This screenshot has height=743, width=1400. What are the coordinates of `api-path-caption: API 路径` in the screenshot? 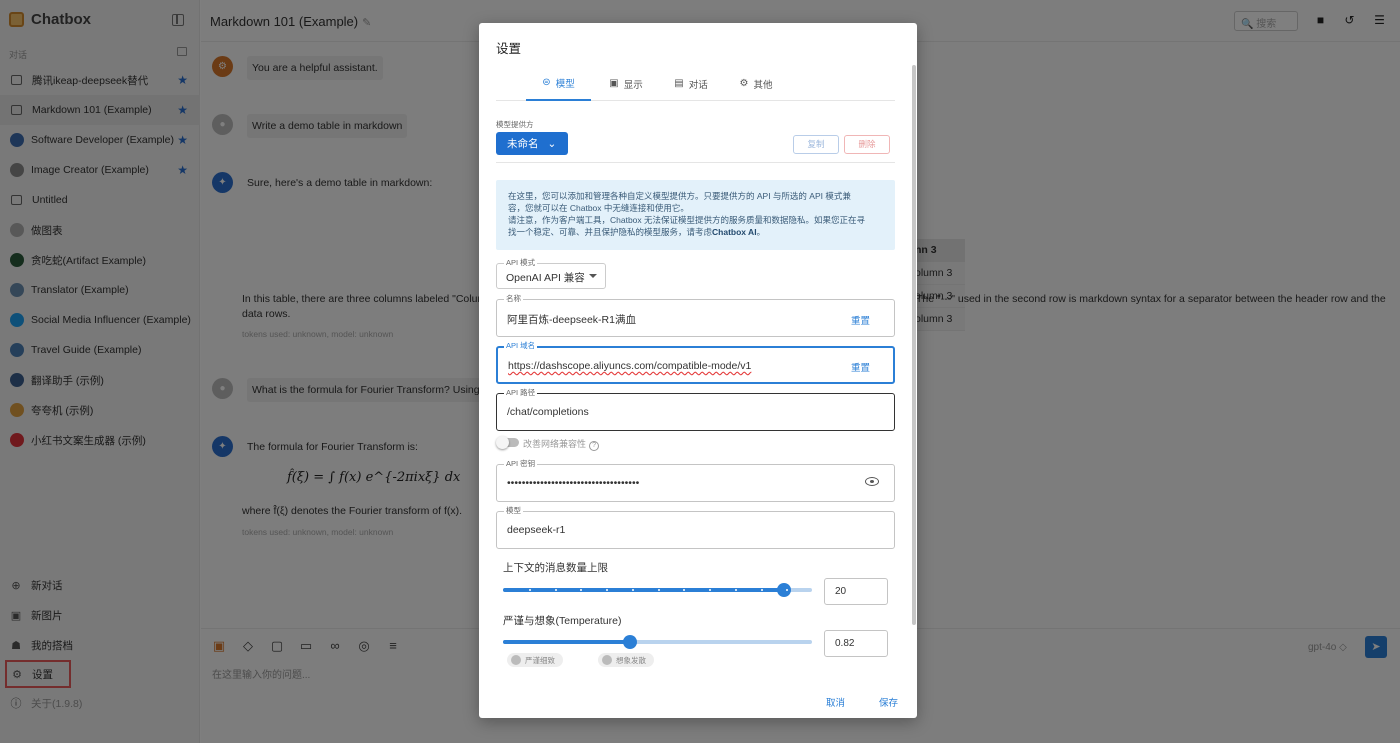 It's located at (521, 392).